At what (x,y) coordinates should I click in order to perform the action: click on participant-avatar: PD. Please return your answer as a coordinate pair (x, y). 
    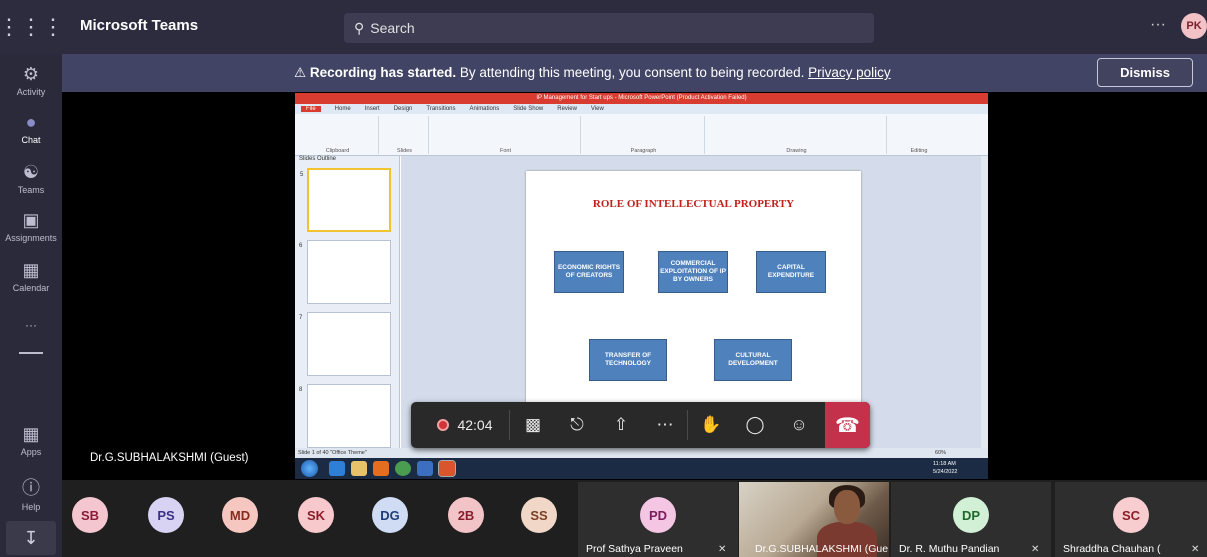
    Looking at the image, I should click on (658, 515).